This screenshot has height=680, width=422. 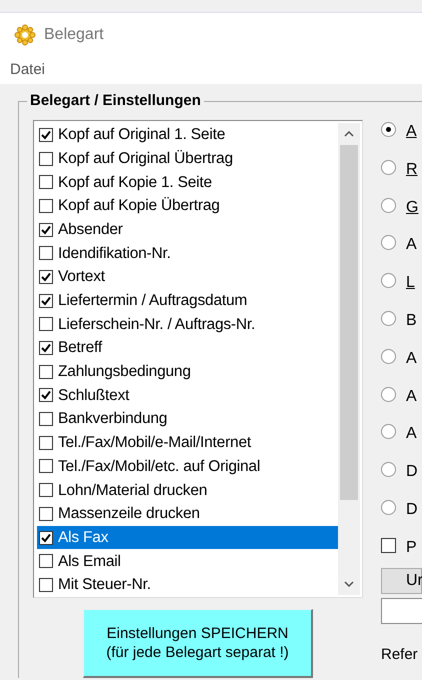 I want to click on list-item: Mit Steuer-Nr., so click(x=187, y=585).